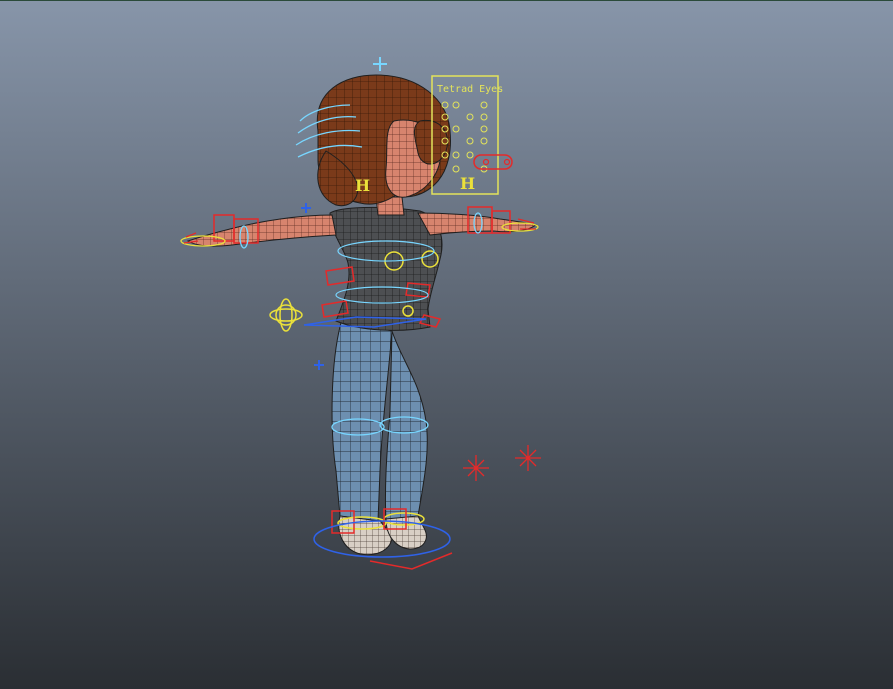 The height and width of the screenshot is (689, 893). Describe the element at coordinates (467, 183) in the screenshot. I see `hair-marker-right: H` at that location.